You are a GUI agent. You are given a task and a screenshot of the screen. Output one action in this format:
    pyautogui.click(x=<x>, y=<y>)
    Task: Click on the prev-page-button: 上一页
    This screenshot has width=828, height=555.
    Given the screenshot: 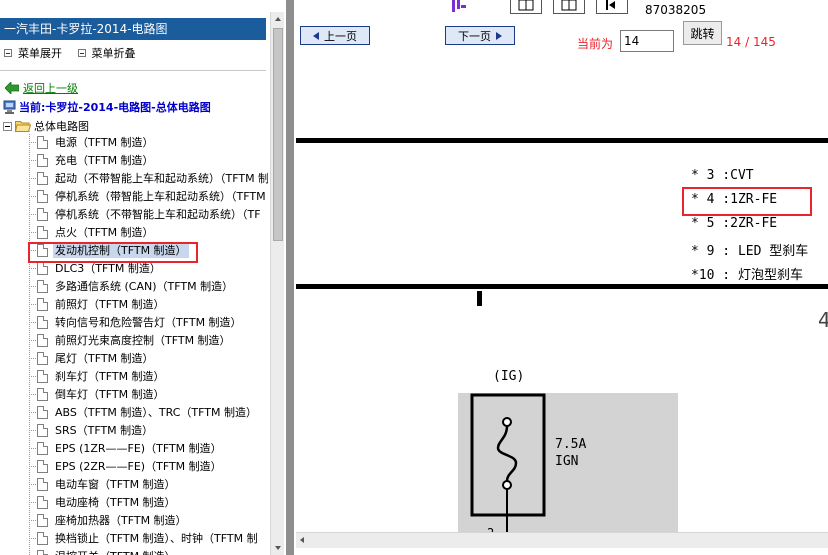 What is the action you would take?
    pyautogui.click(x=335, y=35)
    